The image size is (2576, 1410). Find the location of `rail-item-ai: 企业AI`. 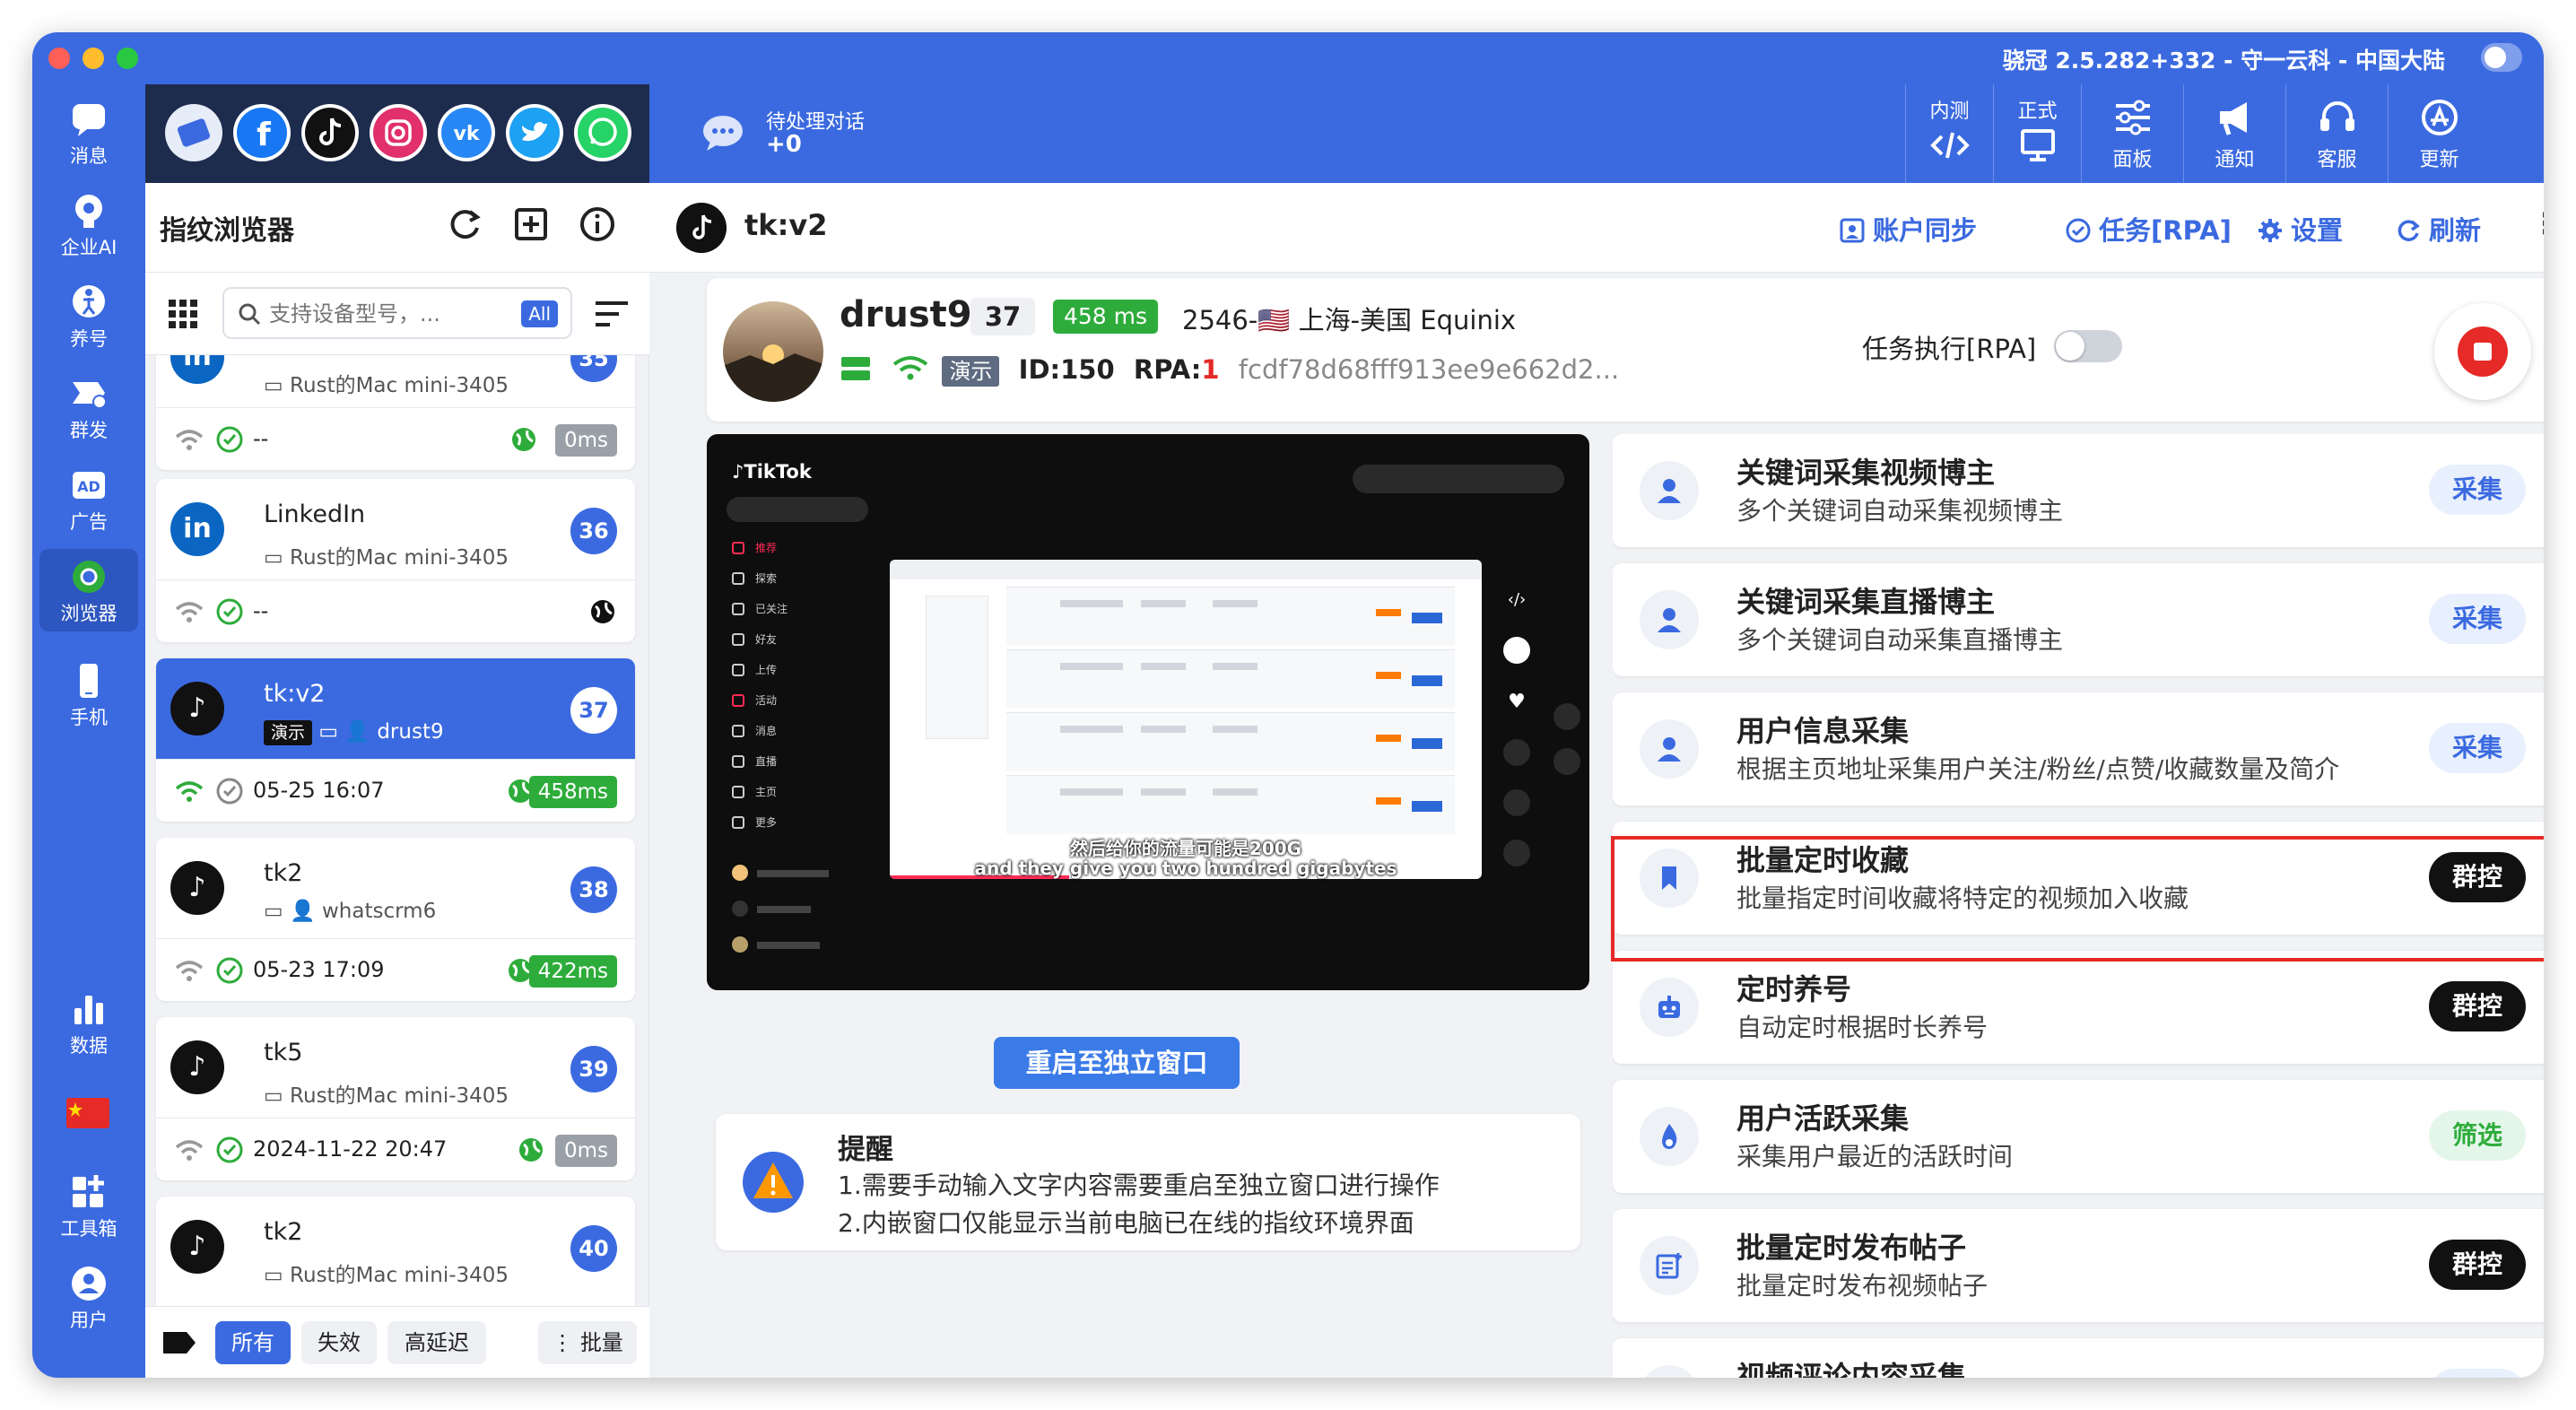

rail-item-ai: 企业AI is located at coordinates (88, 224).